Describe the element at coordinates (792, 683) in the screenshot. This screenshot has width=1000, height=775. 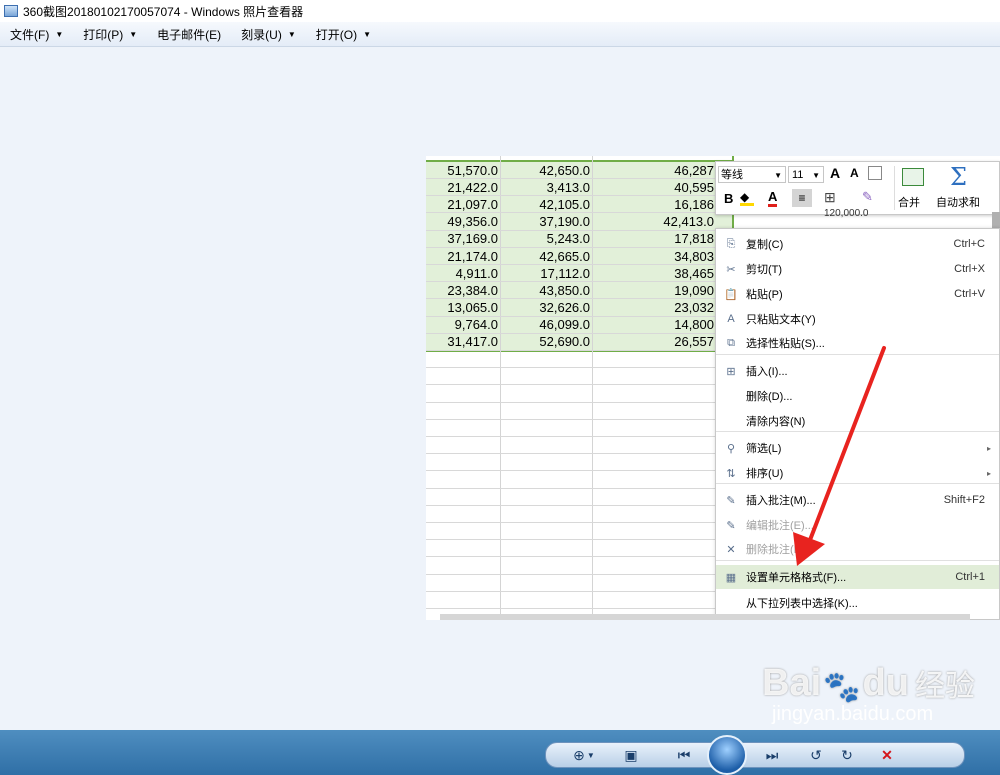
I see `watermark-brand: Bai` at that location.